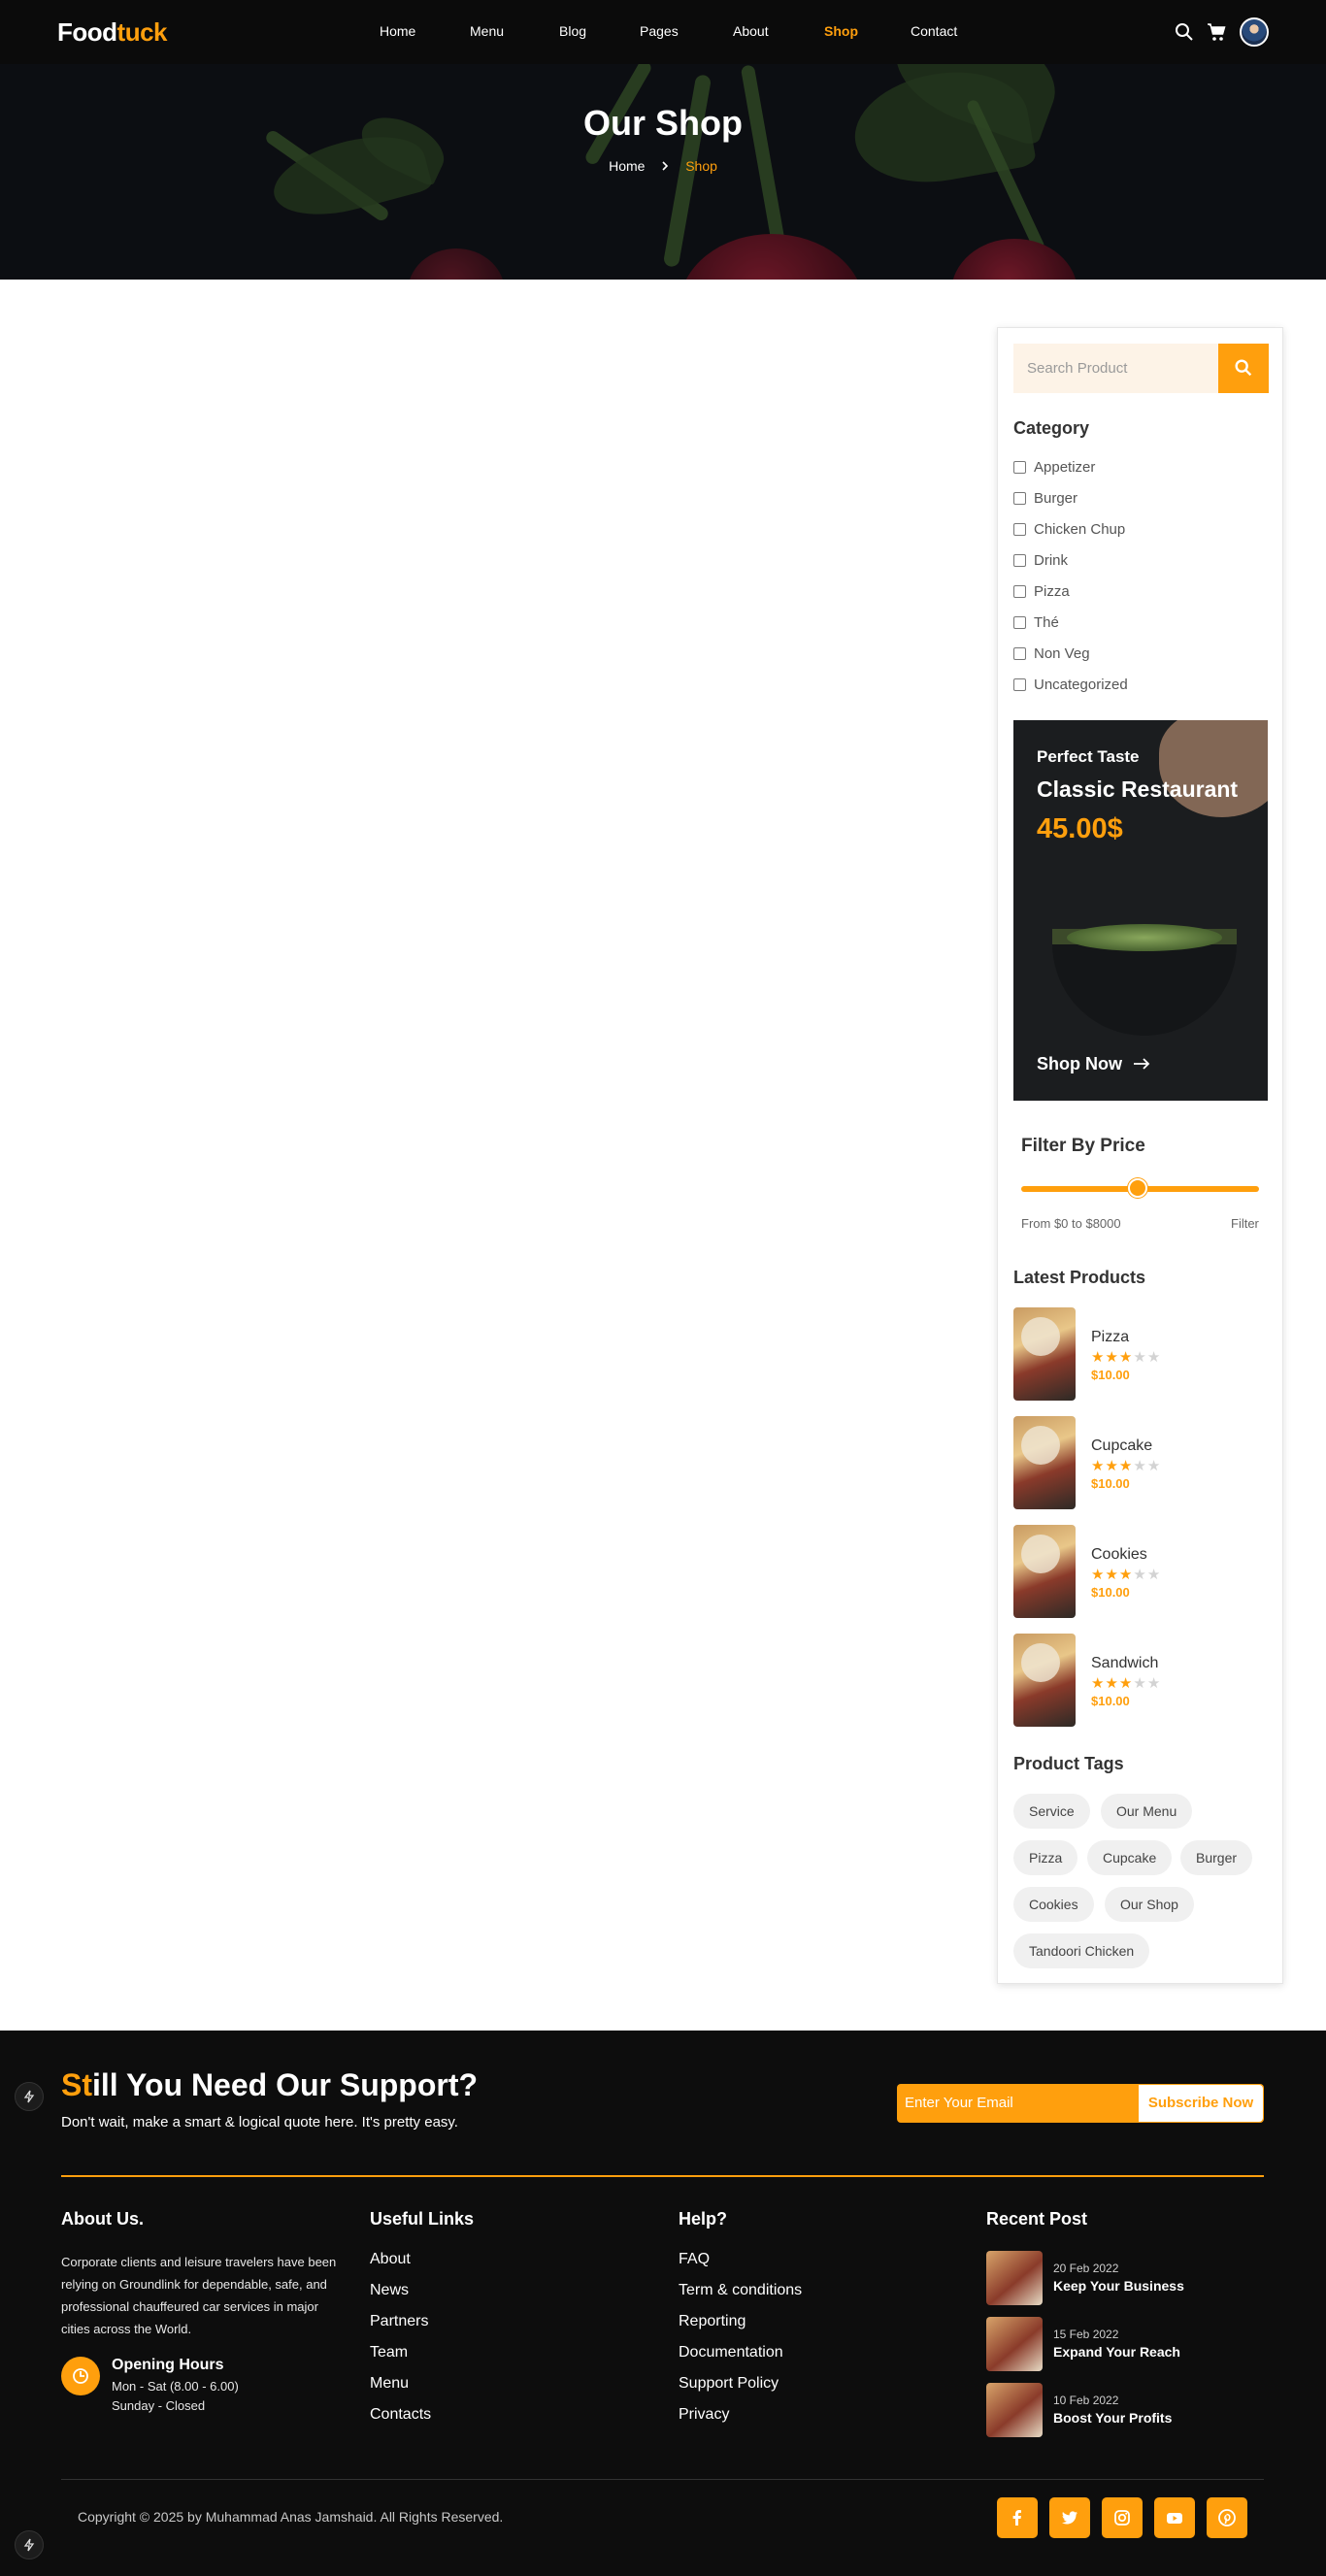 The width and height of the screenshot is (1326, 2576). Describe the element at coordinates (1017, 2517) in the screenshot. I see `facebook-button` at that location.